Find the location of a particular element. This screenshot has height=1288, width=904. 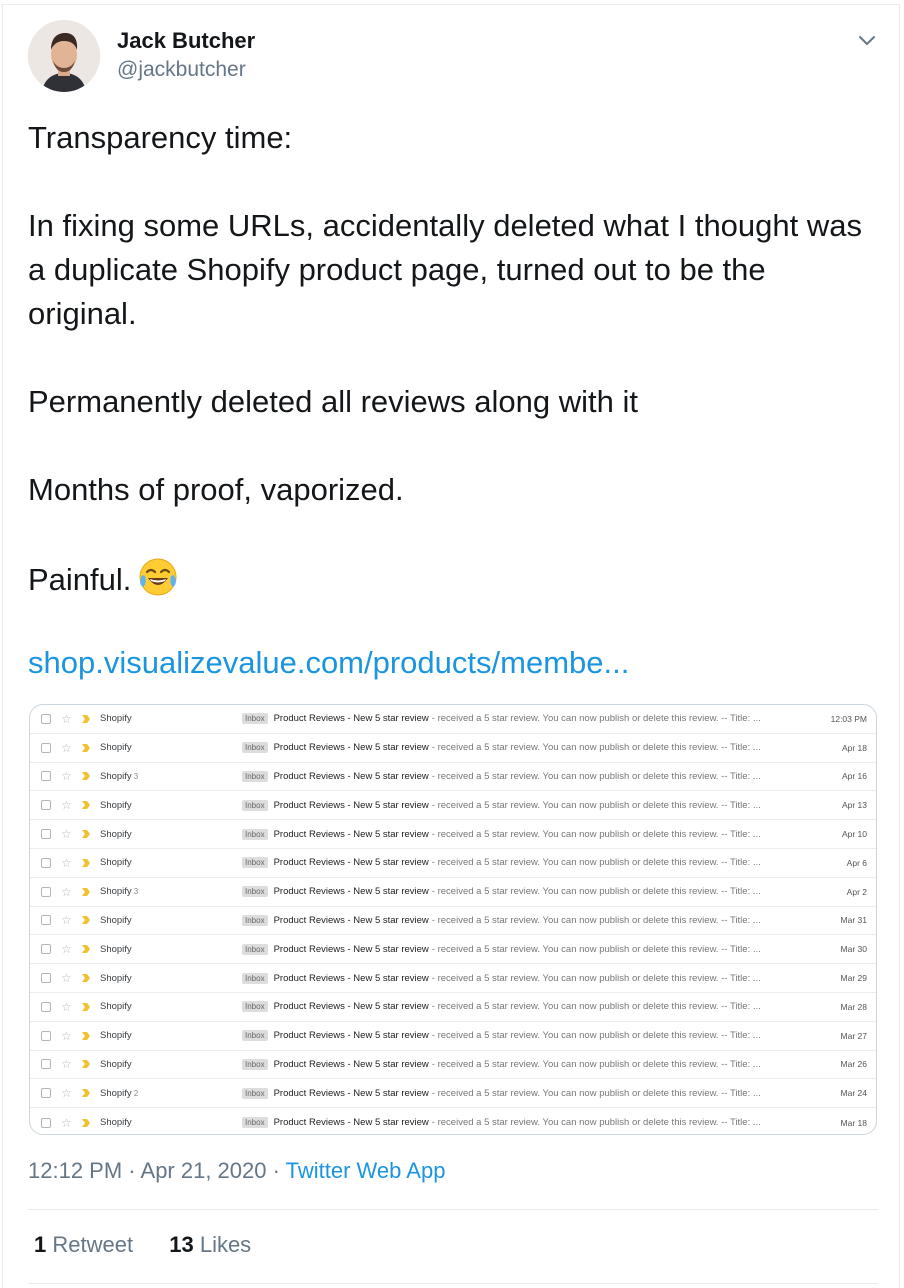

author-avatar is located at coordinates (64, 56).